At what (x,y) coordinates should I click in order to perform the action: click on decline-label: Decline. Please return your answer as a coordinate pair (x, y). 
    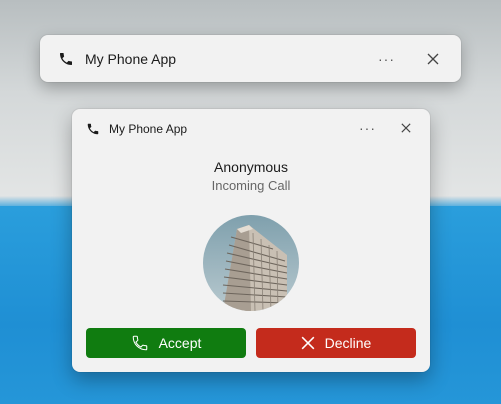
    Looking at the image, I should click on (348, 343).